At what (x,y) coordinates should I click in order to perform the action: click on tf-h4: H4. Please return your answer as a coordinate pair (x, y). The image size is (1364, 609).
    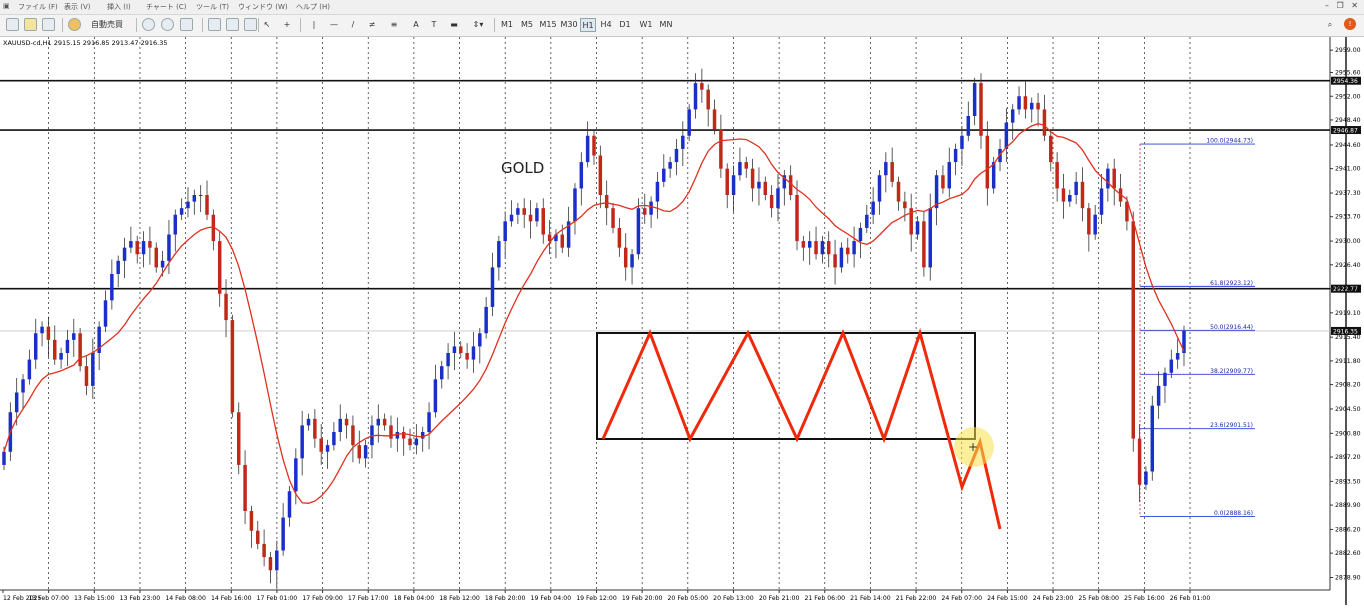
    Looking at the image, I should click on (606, 25).